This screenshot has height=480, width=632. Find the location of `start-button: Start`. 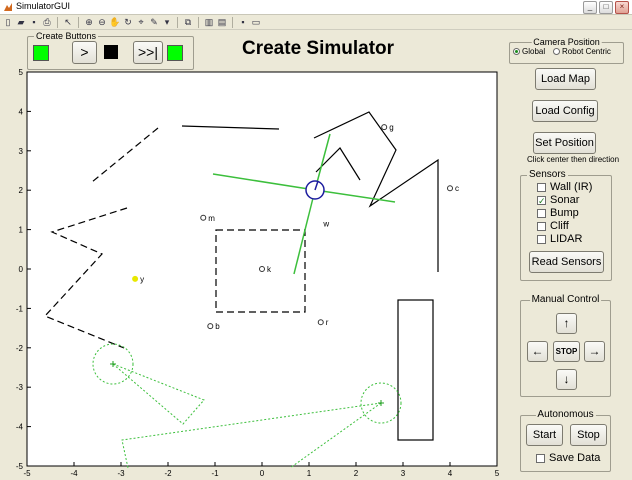

start-button: Start is located at coordinates (544, 435).